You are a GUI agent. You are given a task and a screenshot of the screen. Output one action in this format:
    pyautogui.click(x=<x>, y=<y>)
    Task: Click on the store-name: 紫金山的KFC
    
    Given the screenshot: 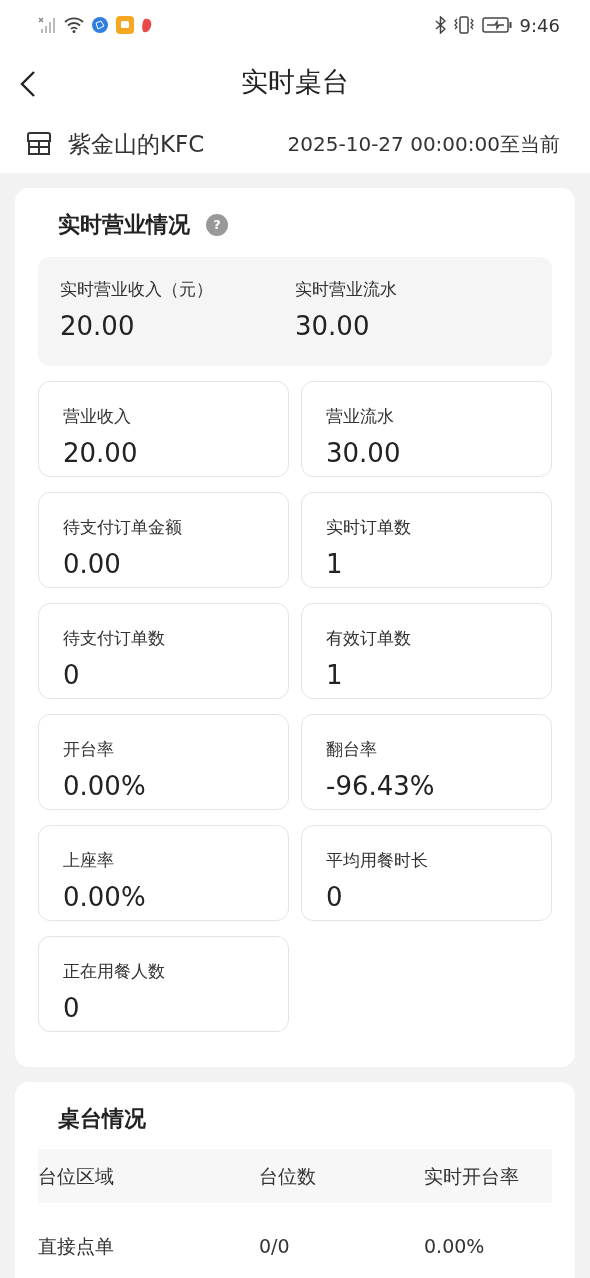 What is the action you would take?
    pyautogui.click(x=136, y=144)
    